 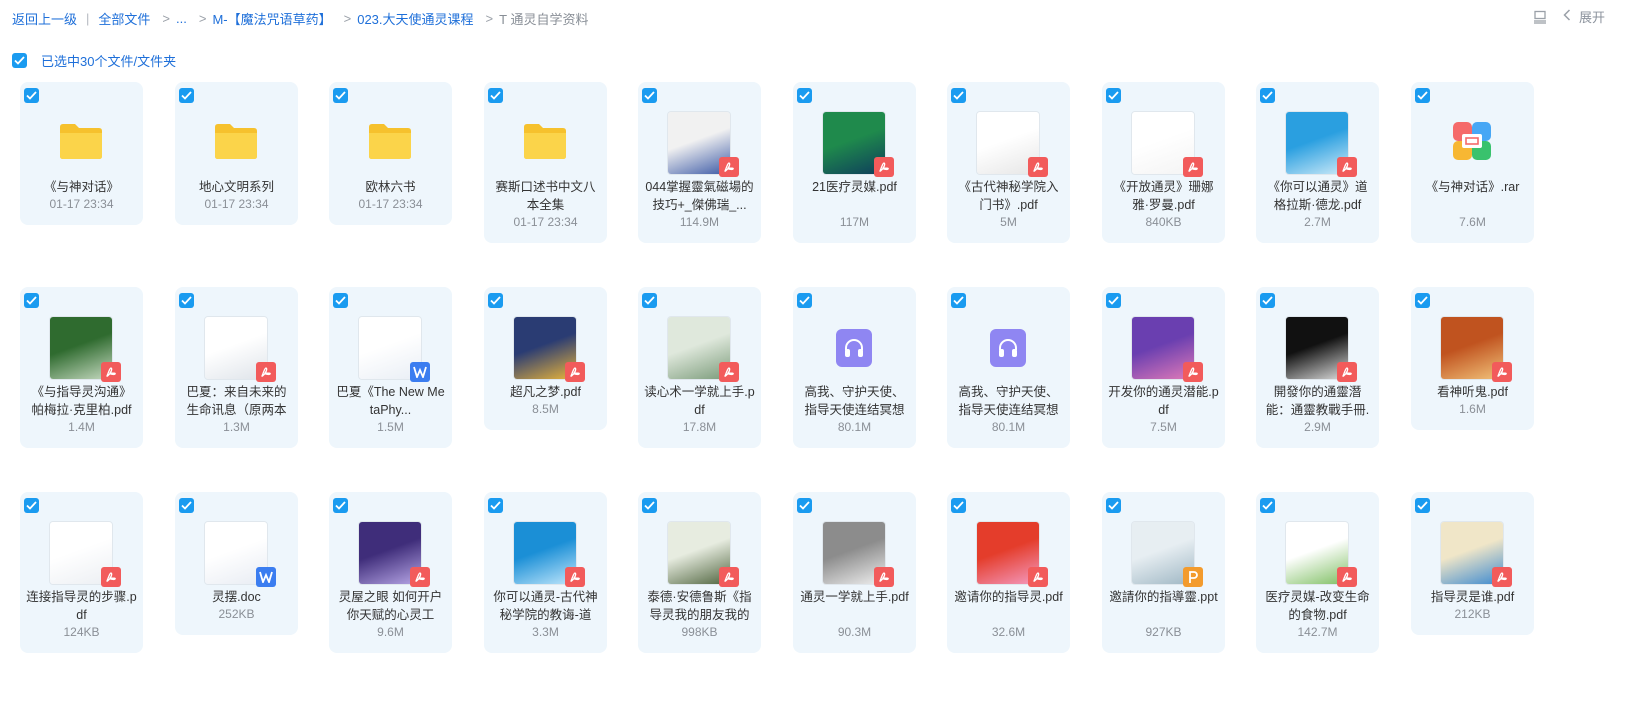 What do you see at coordinates (1472, 358) in the screenshot?
I see `file-card: 看神听鬼.pdf 1.6M` at bounding box center [1472, 358].